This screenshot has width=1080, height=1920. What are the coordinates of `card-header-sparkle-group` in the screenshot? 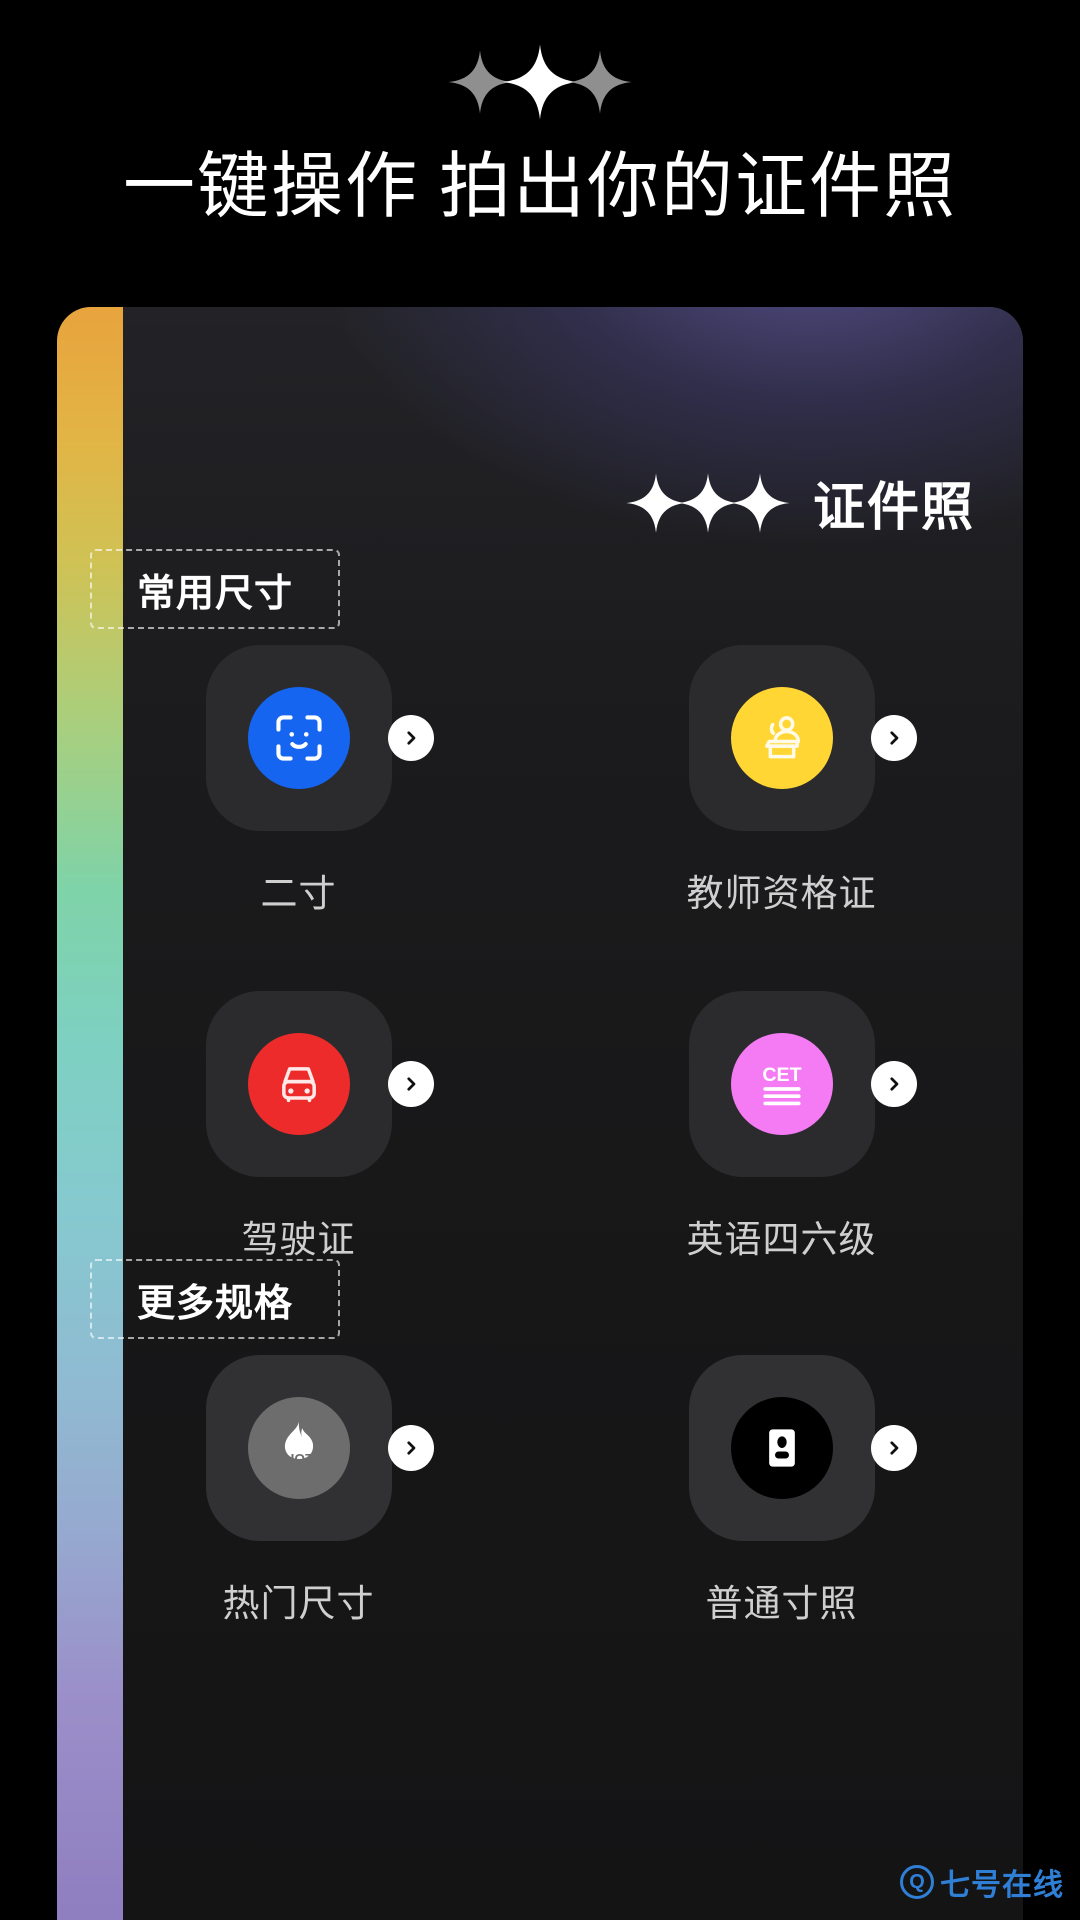 It's located at (708, 503).